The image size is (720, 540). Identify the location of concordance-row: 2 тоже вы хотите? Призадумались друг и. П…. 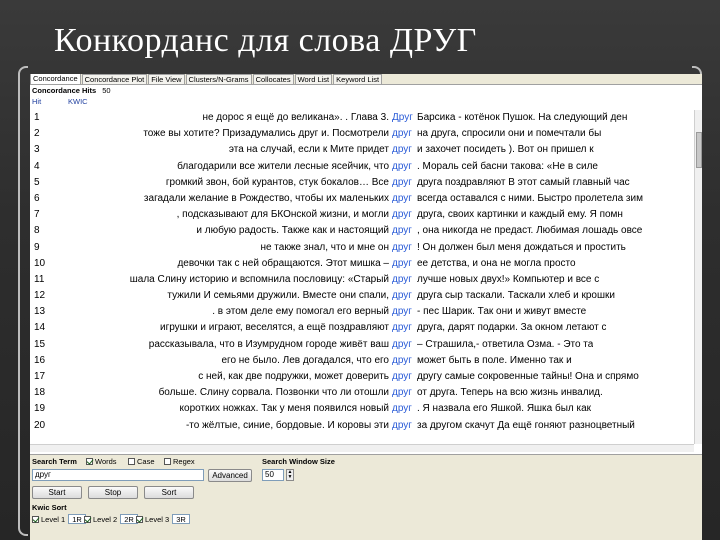
(362, 134).